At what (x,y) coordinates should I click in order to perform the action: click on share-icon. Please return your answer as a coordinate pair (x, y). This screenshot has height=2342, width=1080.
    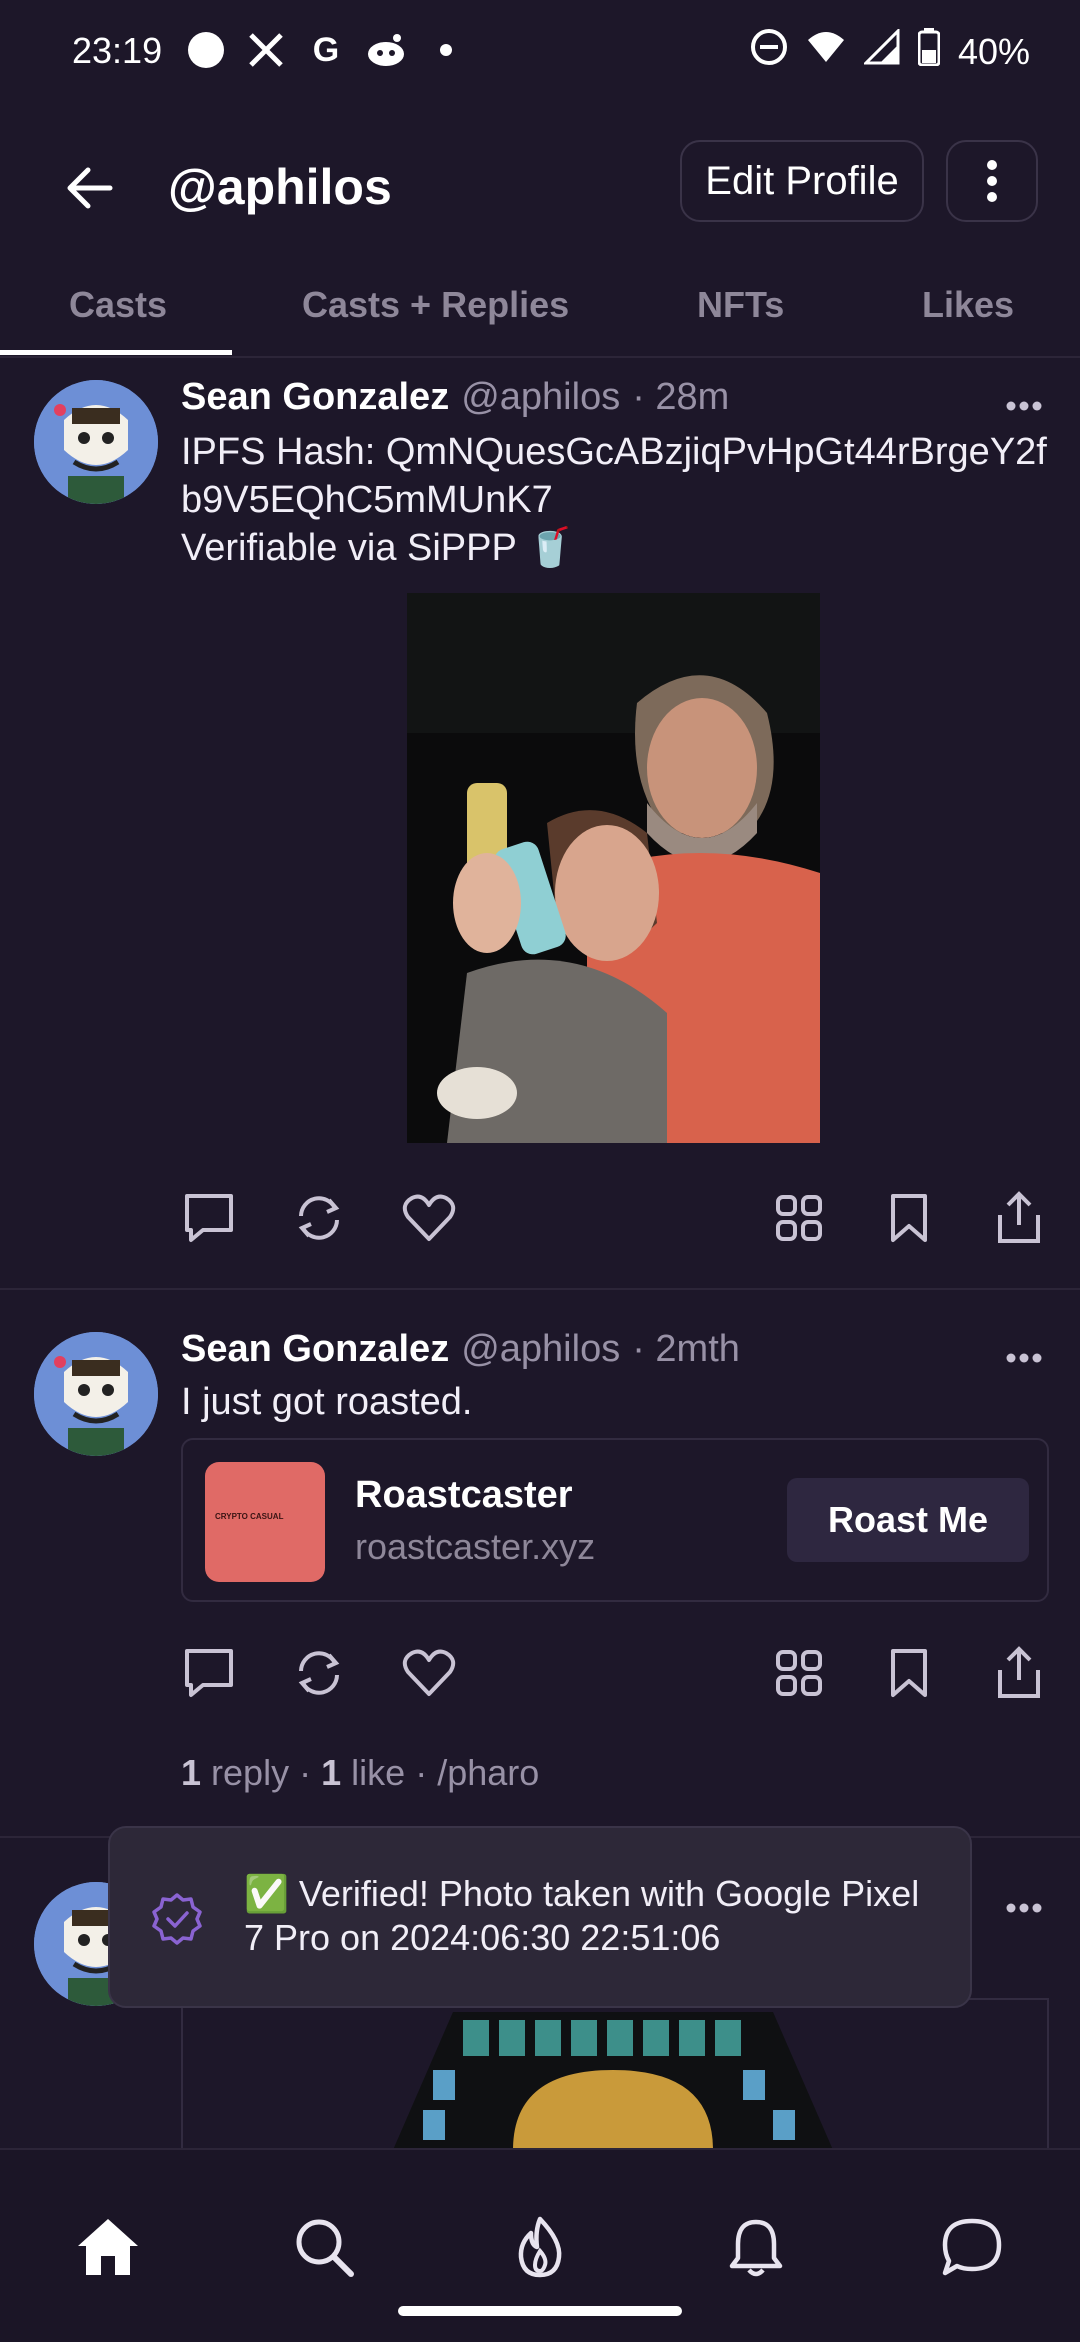
    Looking at the image, I should click on (1019, 1672).